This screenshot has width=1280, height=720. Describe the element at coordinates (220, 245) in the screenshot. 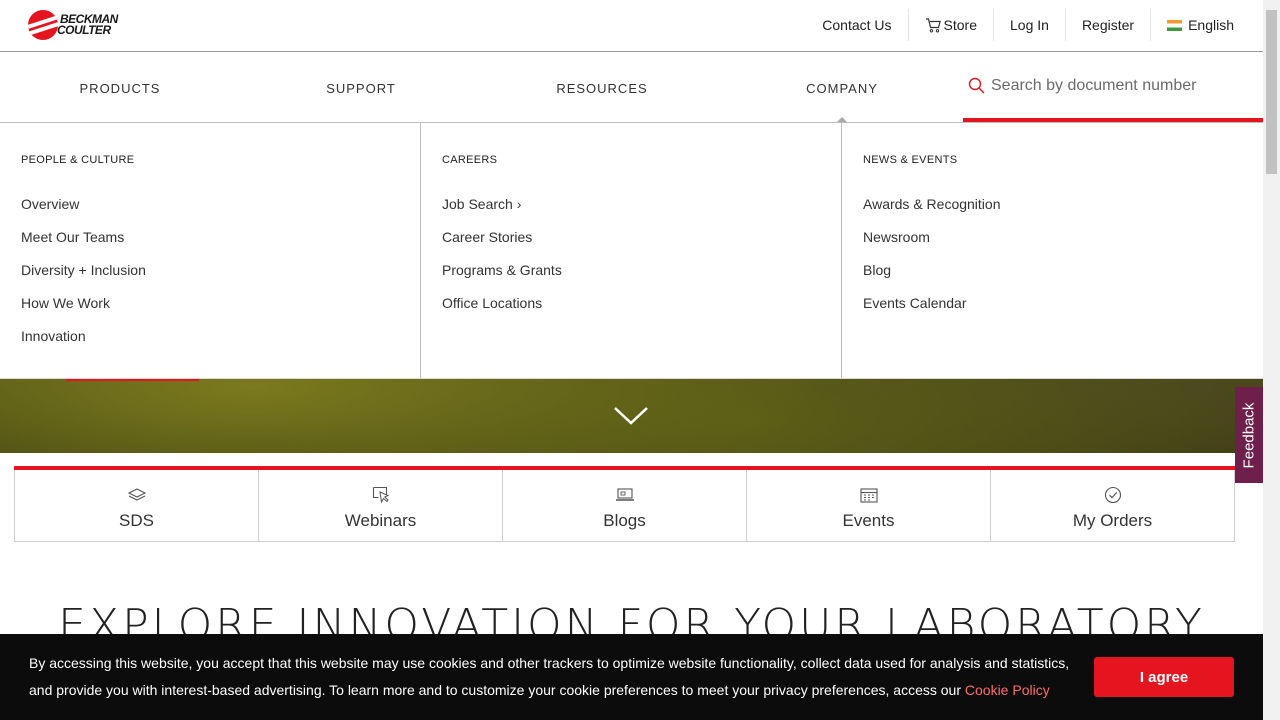

I see `menu-link-meet-our-teams: Meet Our Teams` at that location.